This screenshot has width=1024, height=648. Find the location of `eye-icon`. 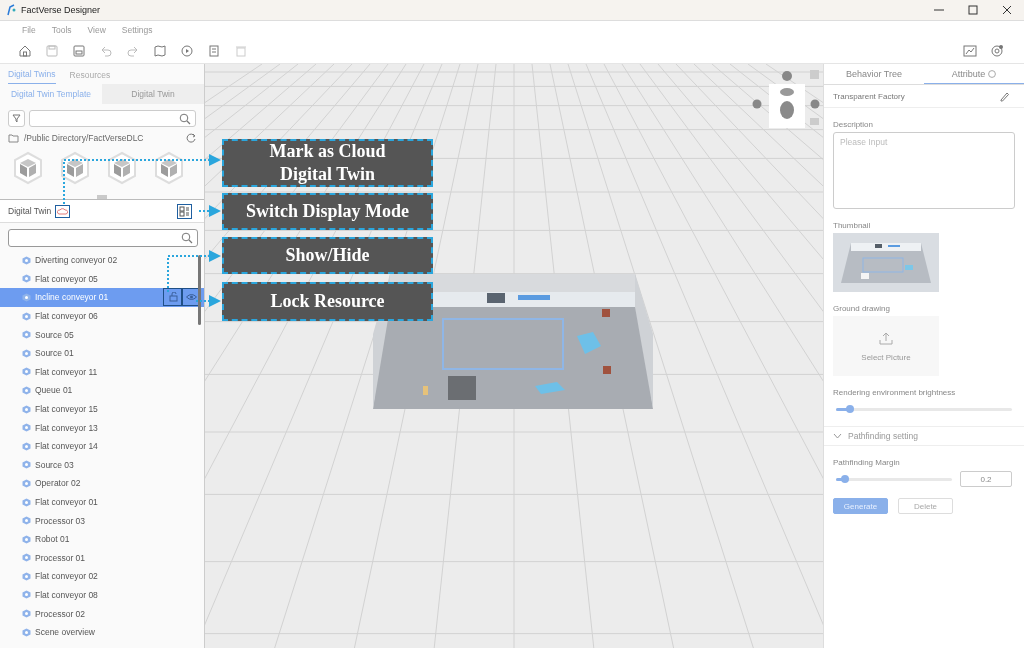

eye-icon is located at coordinates (191, 297).